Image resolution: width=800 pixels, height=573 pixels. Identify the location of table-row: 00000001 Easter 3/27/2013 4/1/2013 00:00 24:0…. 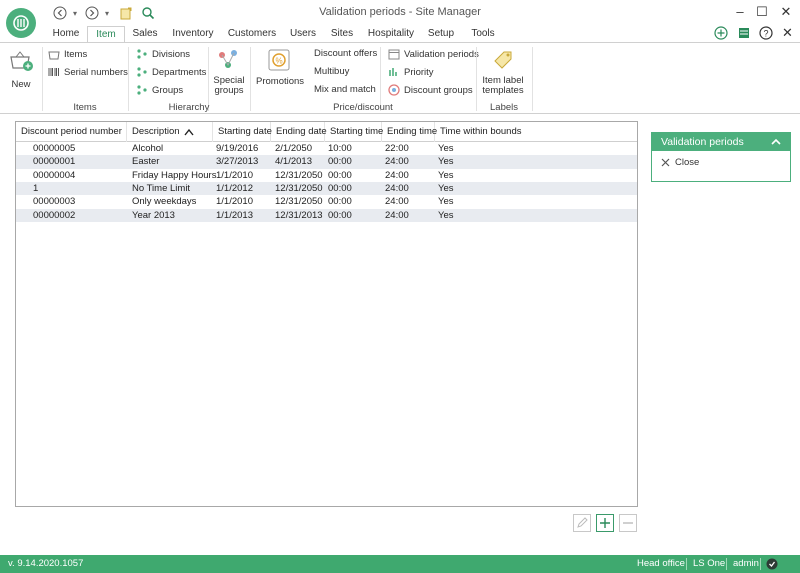
(326, 162).